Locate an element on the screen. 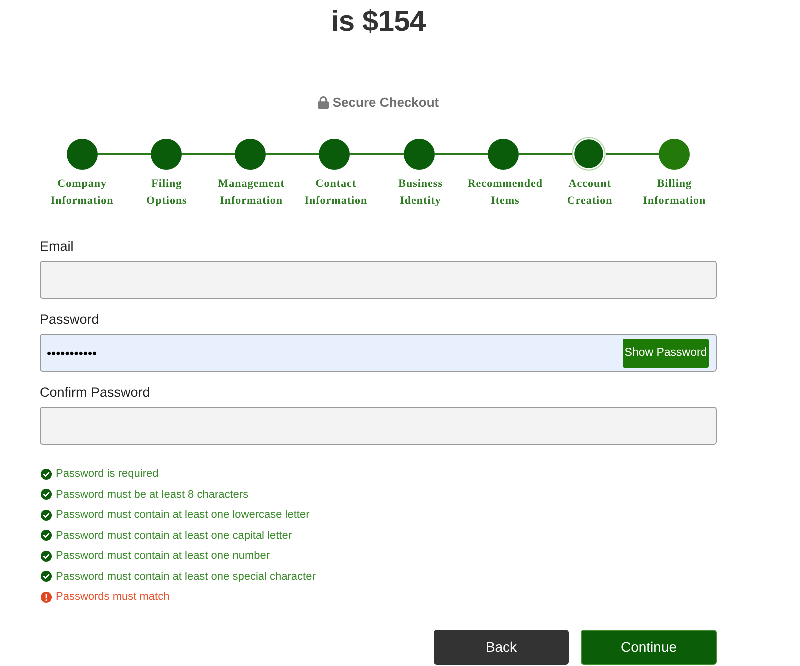  step-label: Billing Information is located at coordinates (674, 193).